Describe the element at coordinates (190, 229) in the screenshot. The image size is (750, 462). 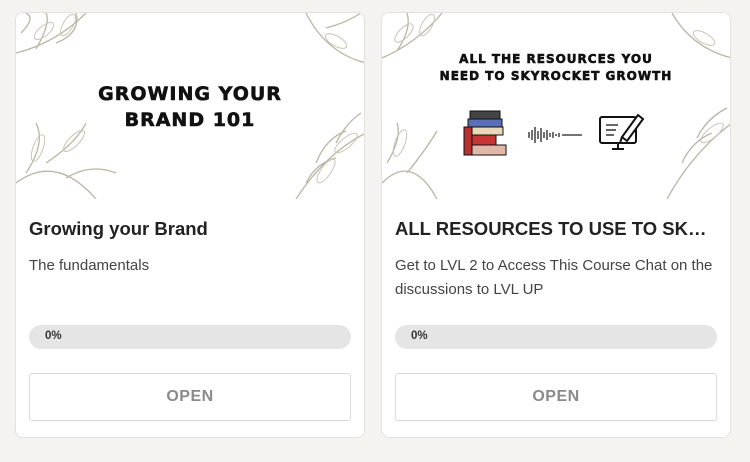
I see `course-title: Growing your Brand` at that location.